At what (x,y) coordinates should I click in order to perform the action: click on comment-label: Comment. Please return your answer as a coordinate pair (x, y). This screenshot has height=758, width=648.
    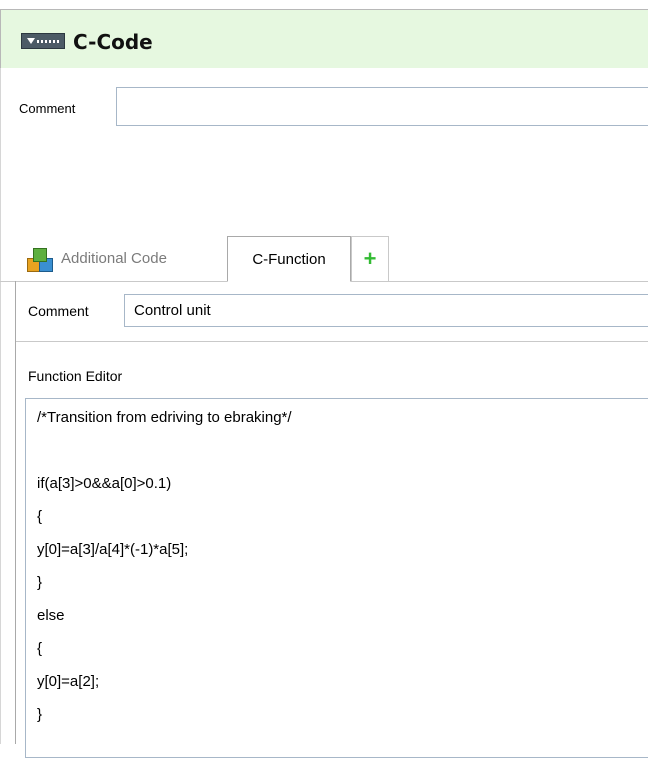
    Looking at the image, I should click on (47, 108).